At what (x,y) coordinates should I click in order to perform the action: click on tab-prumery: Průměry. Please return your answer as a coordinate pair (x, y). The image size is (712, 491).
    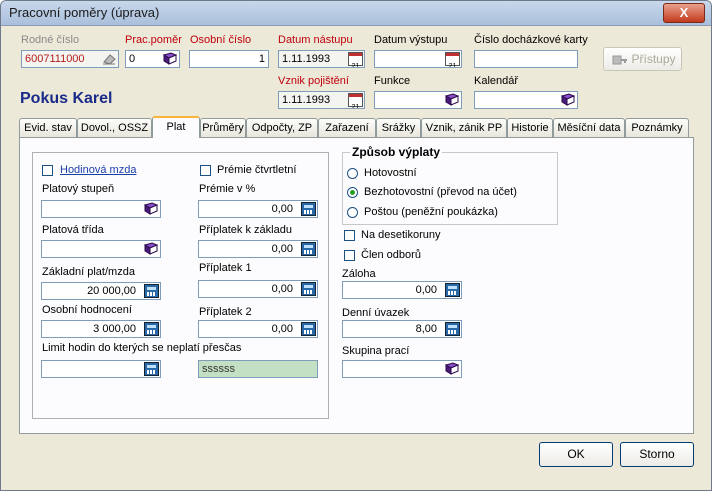
    Looking at the image, I should click on (223, 127).